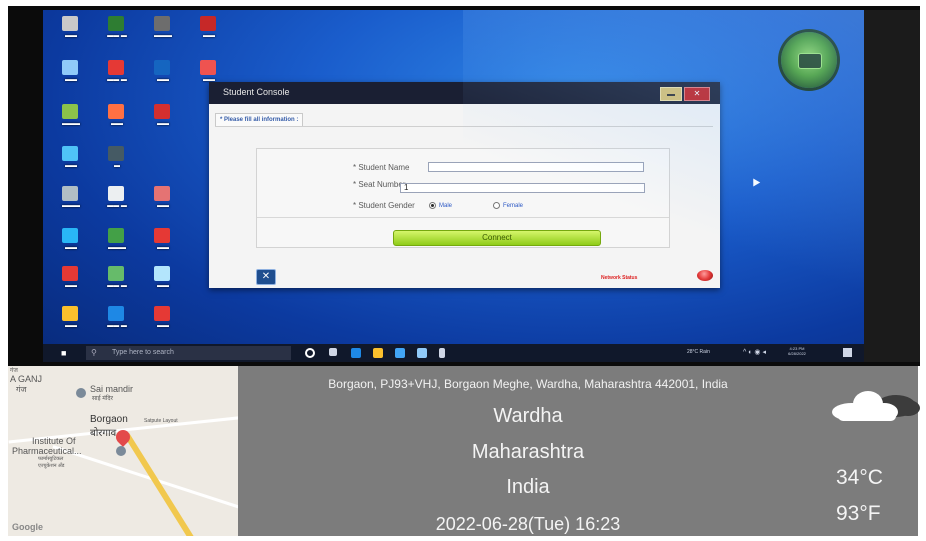  What do you see at coordinates (161, 421) in the screenshot?
I see `map-label: Satpute Layout` at bounding box center [161, 421].